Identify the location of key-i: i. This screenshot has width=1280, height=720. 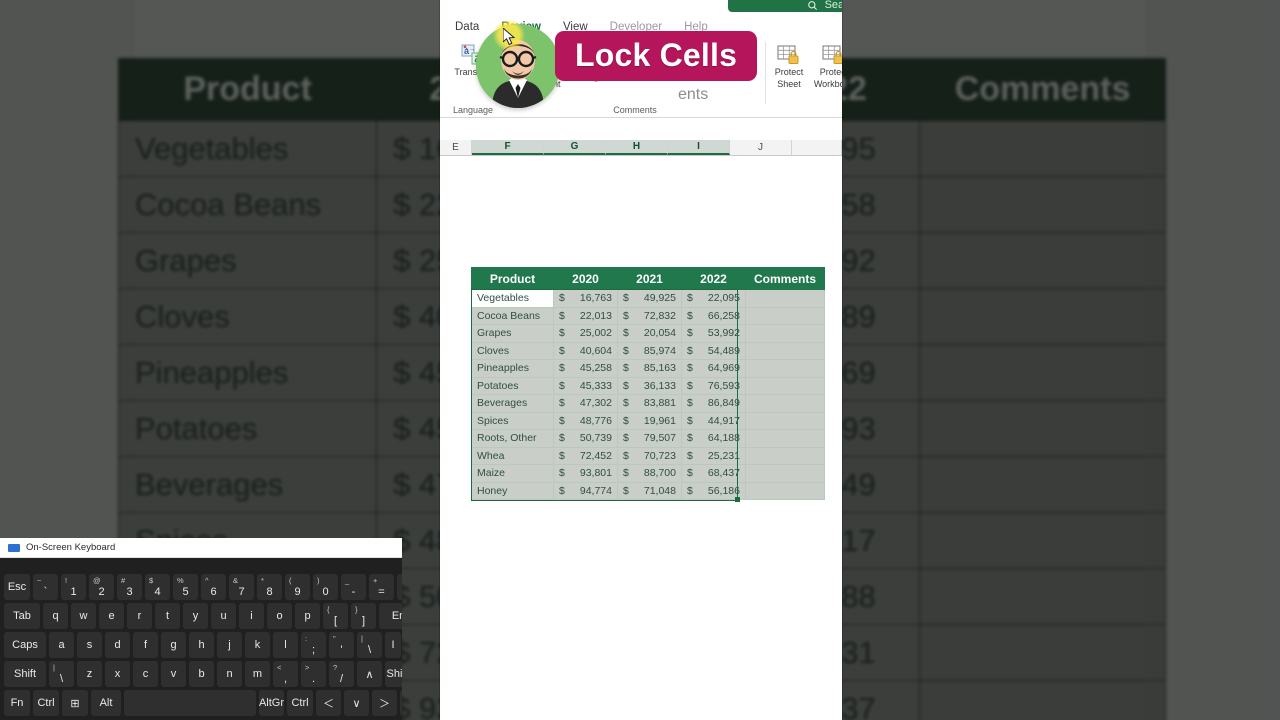
(251, 616).